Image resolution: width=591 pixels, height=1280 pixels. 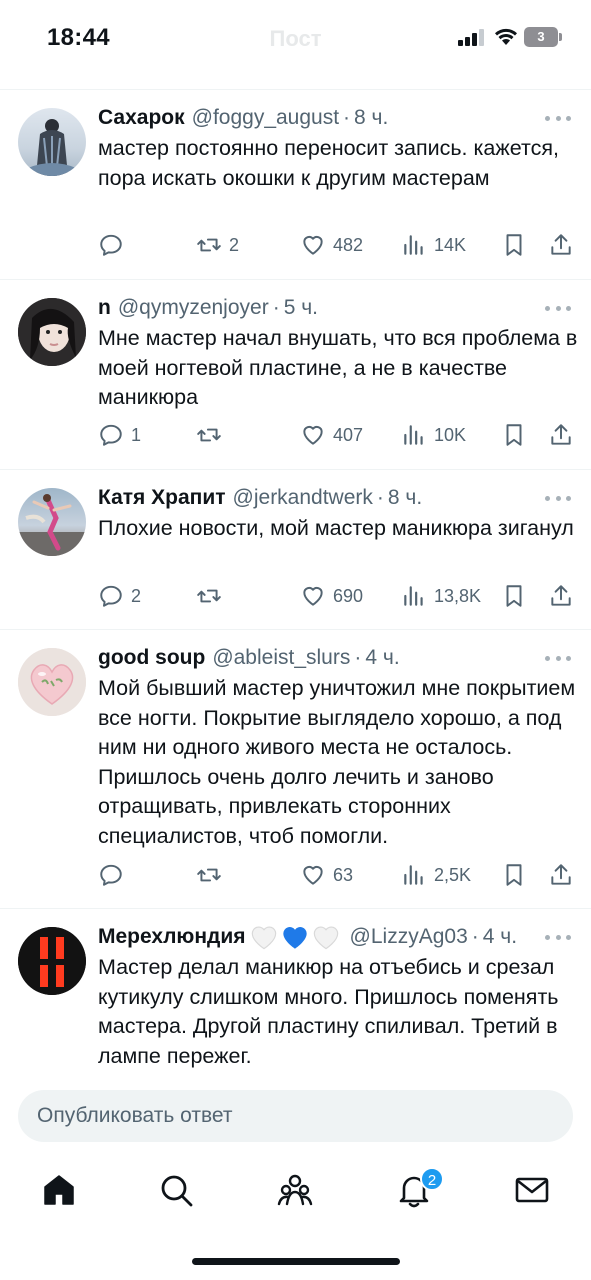 I want to click on tweet-actions: 2 690 13,8K, so click(x=336, y=596).